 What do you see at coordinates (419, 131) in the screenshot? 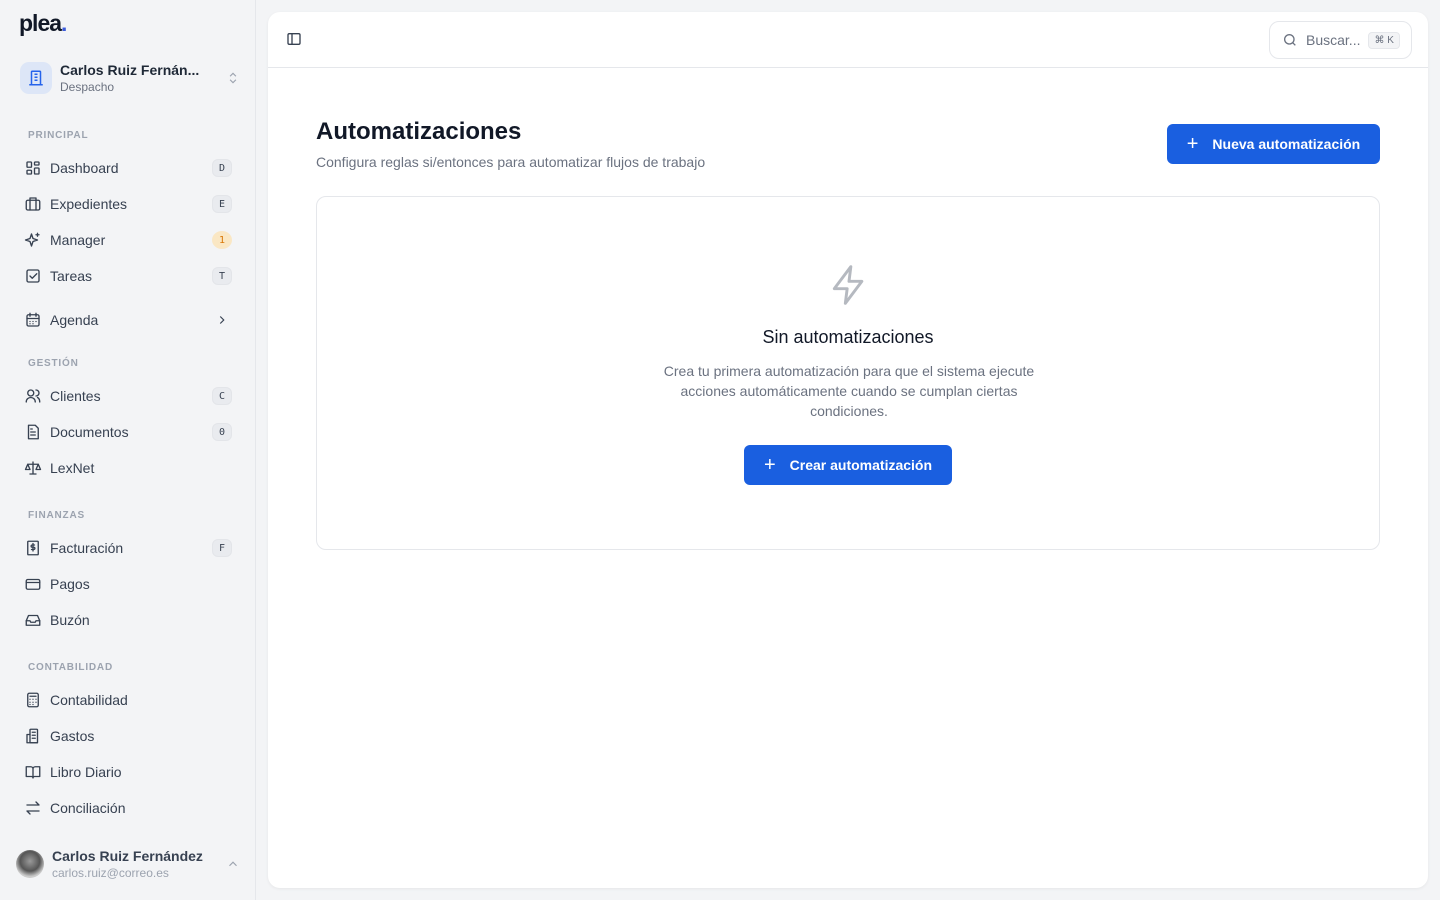
I see `page-title: Automatizaciones` at bounding box center [419, 131].